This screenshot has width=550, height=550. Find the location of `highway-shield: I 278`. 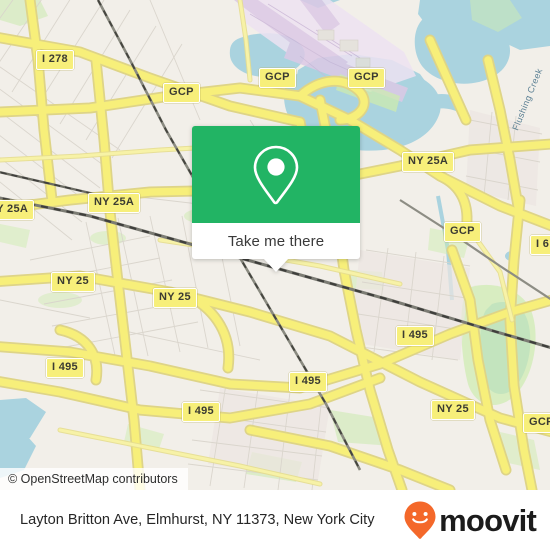

highway-shield: I 278 is located at coordinates (55, 60).